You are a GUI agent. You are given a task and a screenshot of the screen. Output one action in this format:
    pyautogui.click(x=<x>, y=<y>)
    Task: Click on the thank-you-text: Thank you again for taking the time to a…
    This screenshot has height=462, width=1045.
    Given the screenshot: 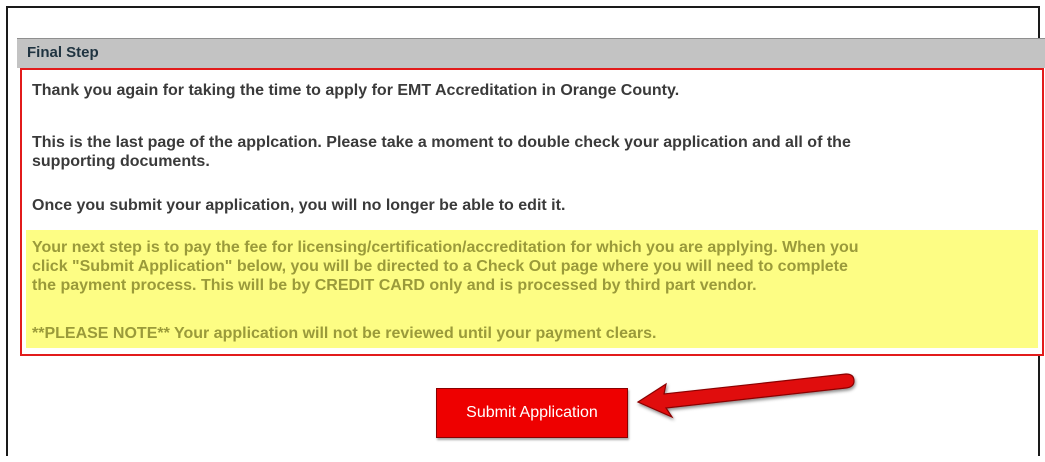 What is the action you would take?
    pyautogui.click(x=356, y=90)
    